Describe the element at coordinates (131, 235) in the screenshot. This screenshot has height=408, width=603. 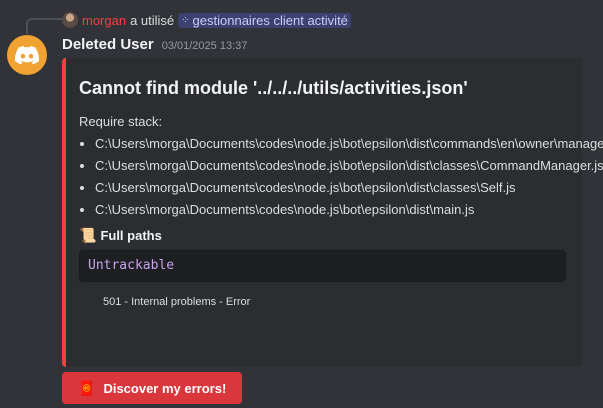
I see `field-name-label: Full paths` at that location.